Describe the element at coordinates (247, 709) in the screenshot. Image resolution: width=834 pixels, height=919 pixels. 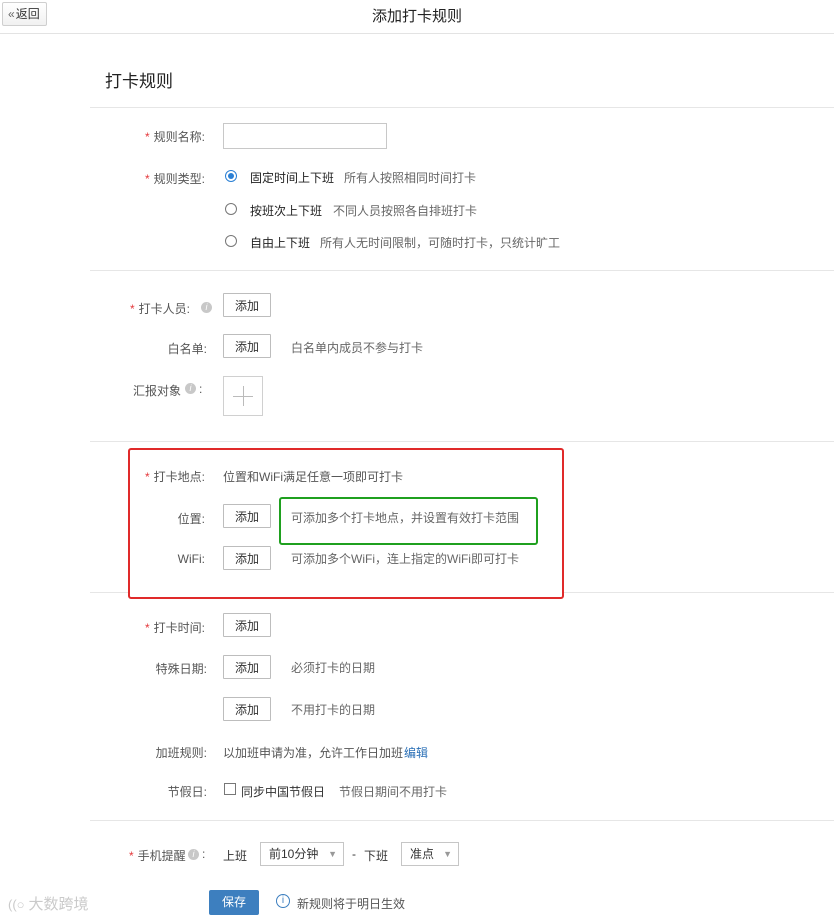
I see `add-skip-date-button: 添加` at that location.